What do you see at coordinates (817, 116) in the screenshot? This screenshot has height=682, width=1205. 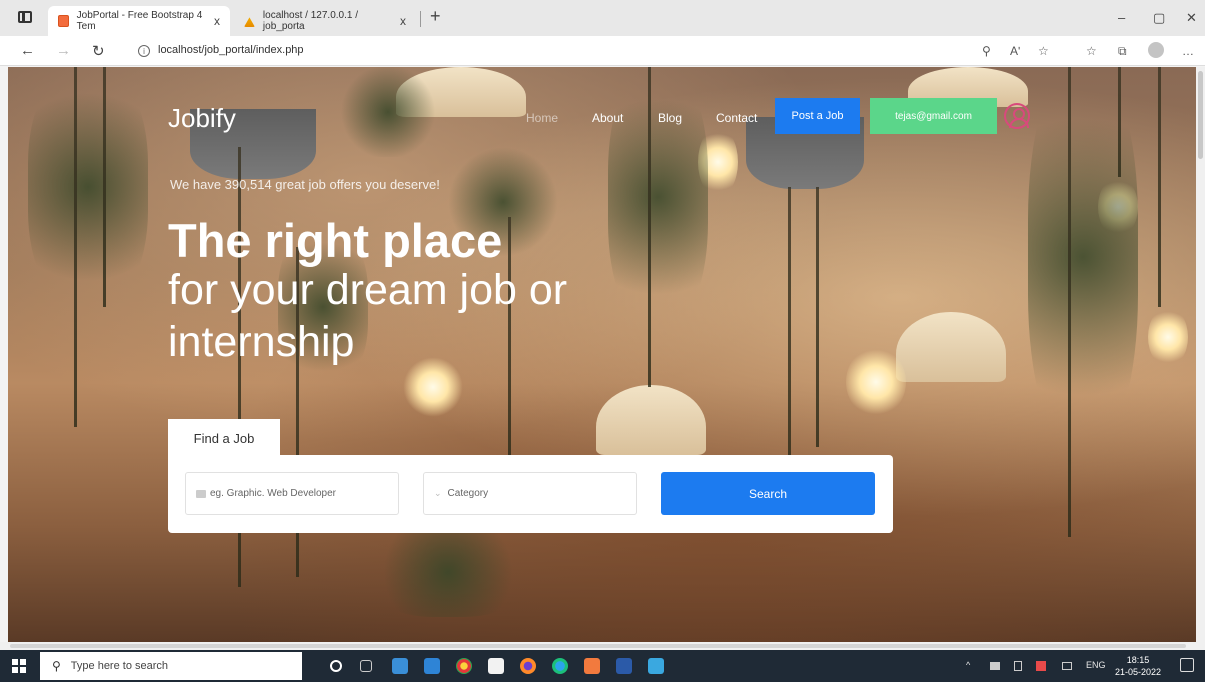 I see `post-job-button: Post a Job` at bounding box center [817, 116].